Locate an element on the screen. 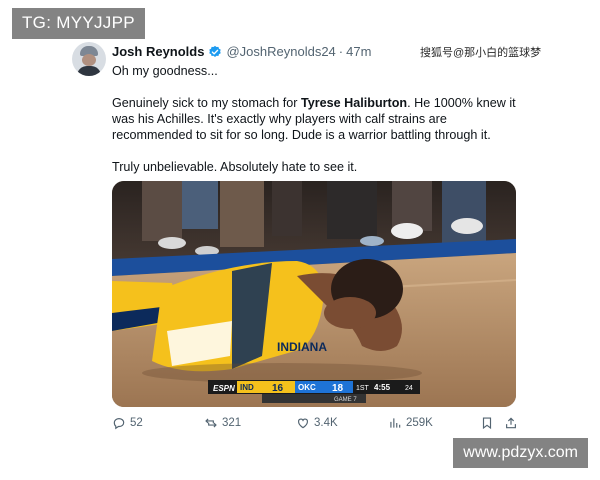  network-logo: ESPN is located at coordinates (224, 388).